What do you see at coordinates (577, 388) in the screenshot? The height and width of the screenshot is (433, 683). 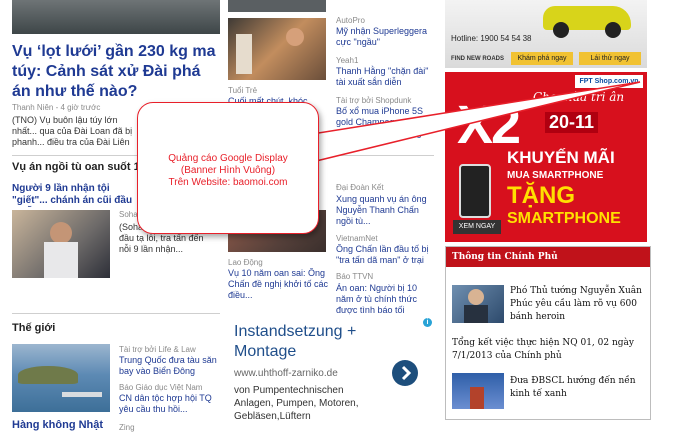 I see `gov-item-3: Đưa ĐBSCL hướng đến nền kinh tế xanh` at bounding box center [577, 388].